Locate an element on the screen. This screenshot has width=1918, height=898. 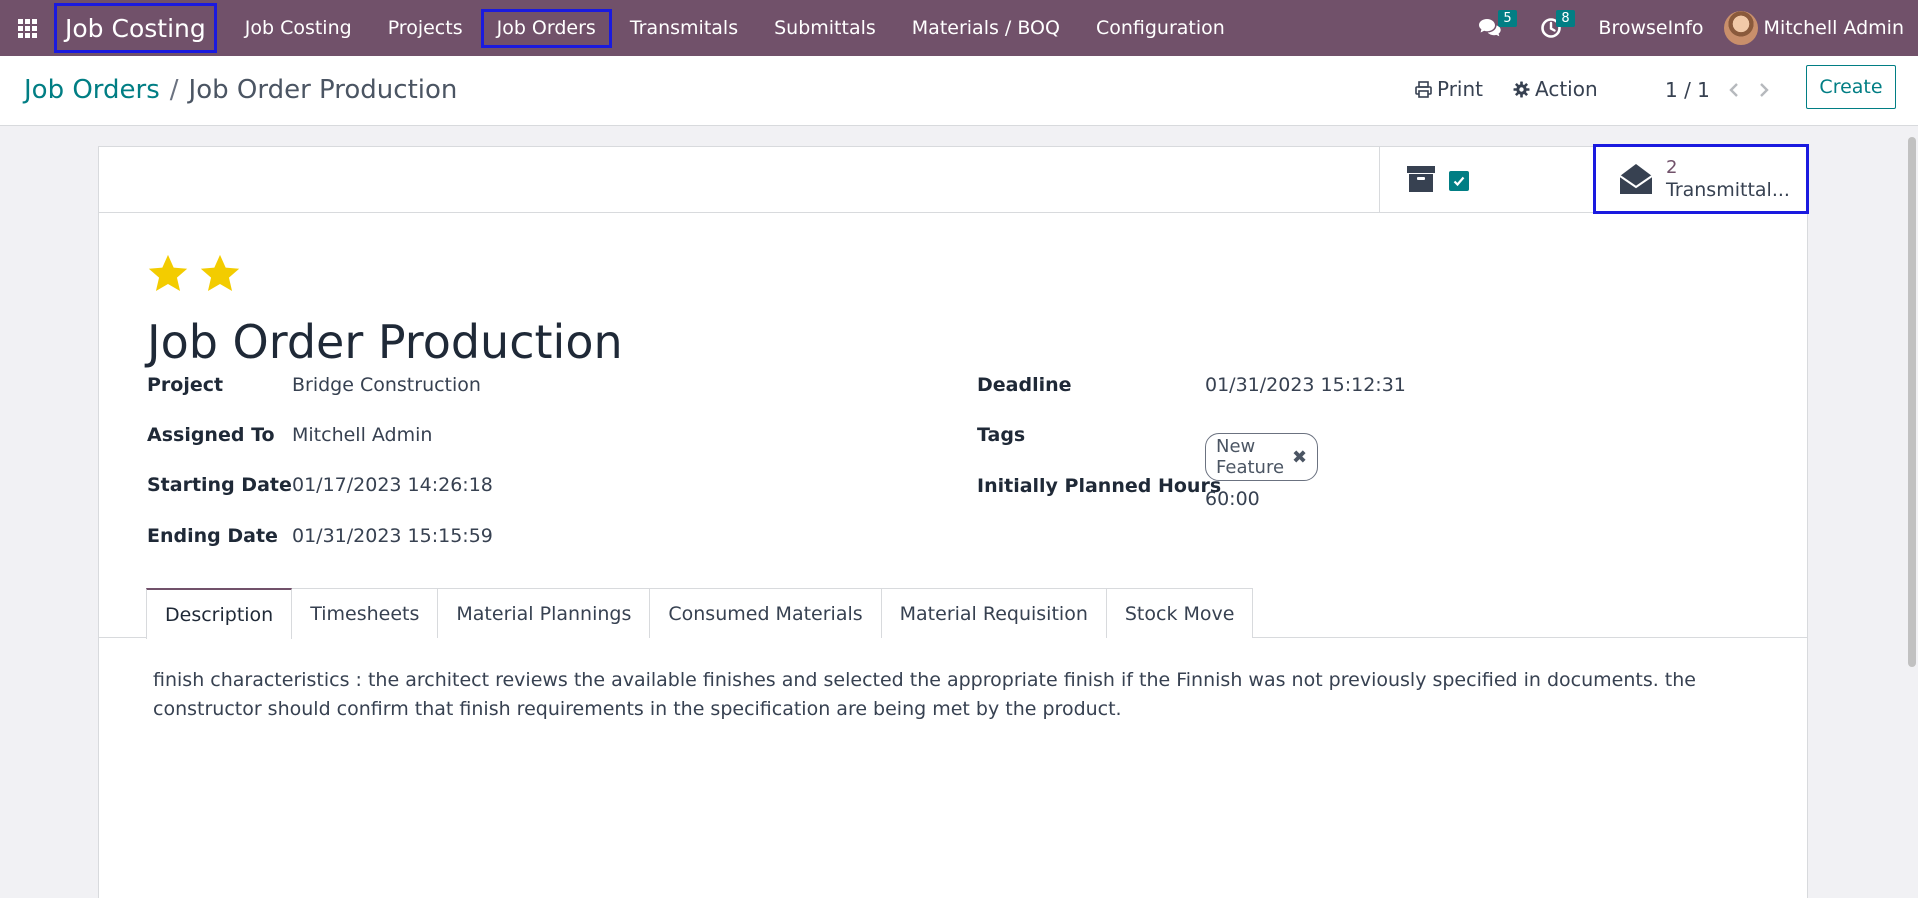
assigned-to-value: Mitchell Admin is located at coordinates (362, 435).